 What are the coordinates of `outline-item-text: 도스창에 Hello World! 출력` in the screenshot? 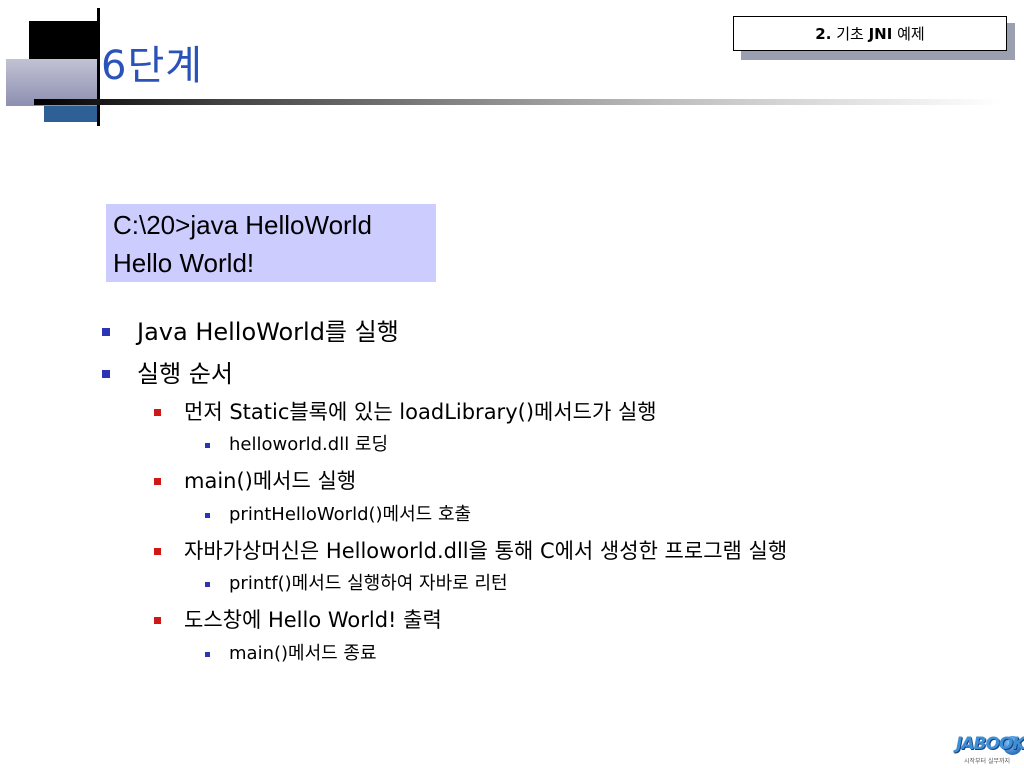 It's located at (313, 620).